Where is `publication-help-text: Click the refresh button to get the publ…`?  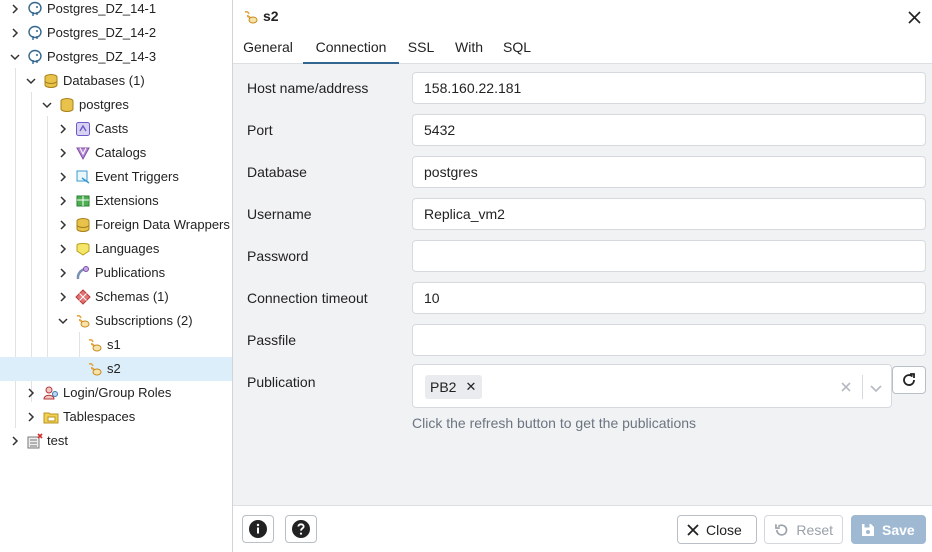 publication-help-text: Click the refresh button to get the publ… is located at coordinates (554, 423).